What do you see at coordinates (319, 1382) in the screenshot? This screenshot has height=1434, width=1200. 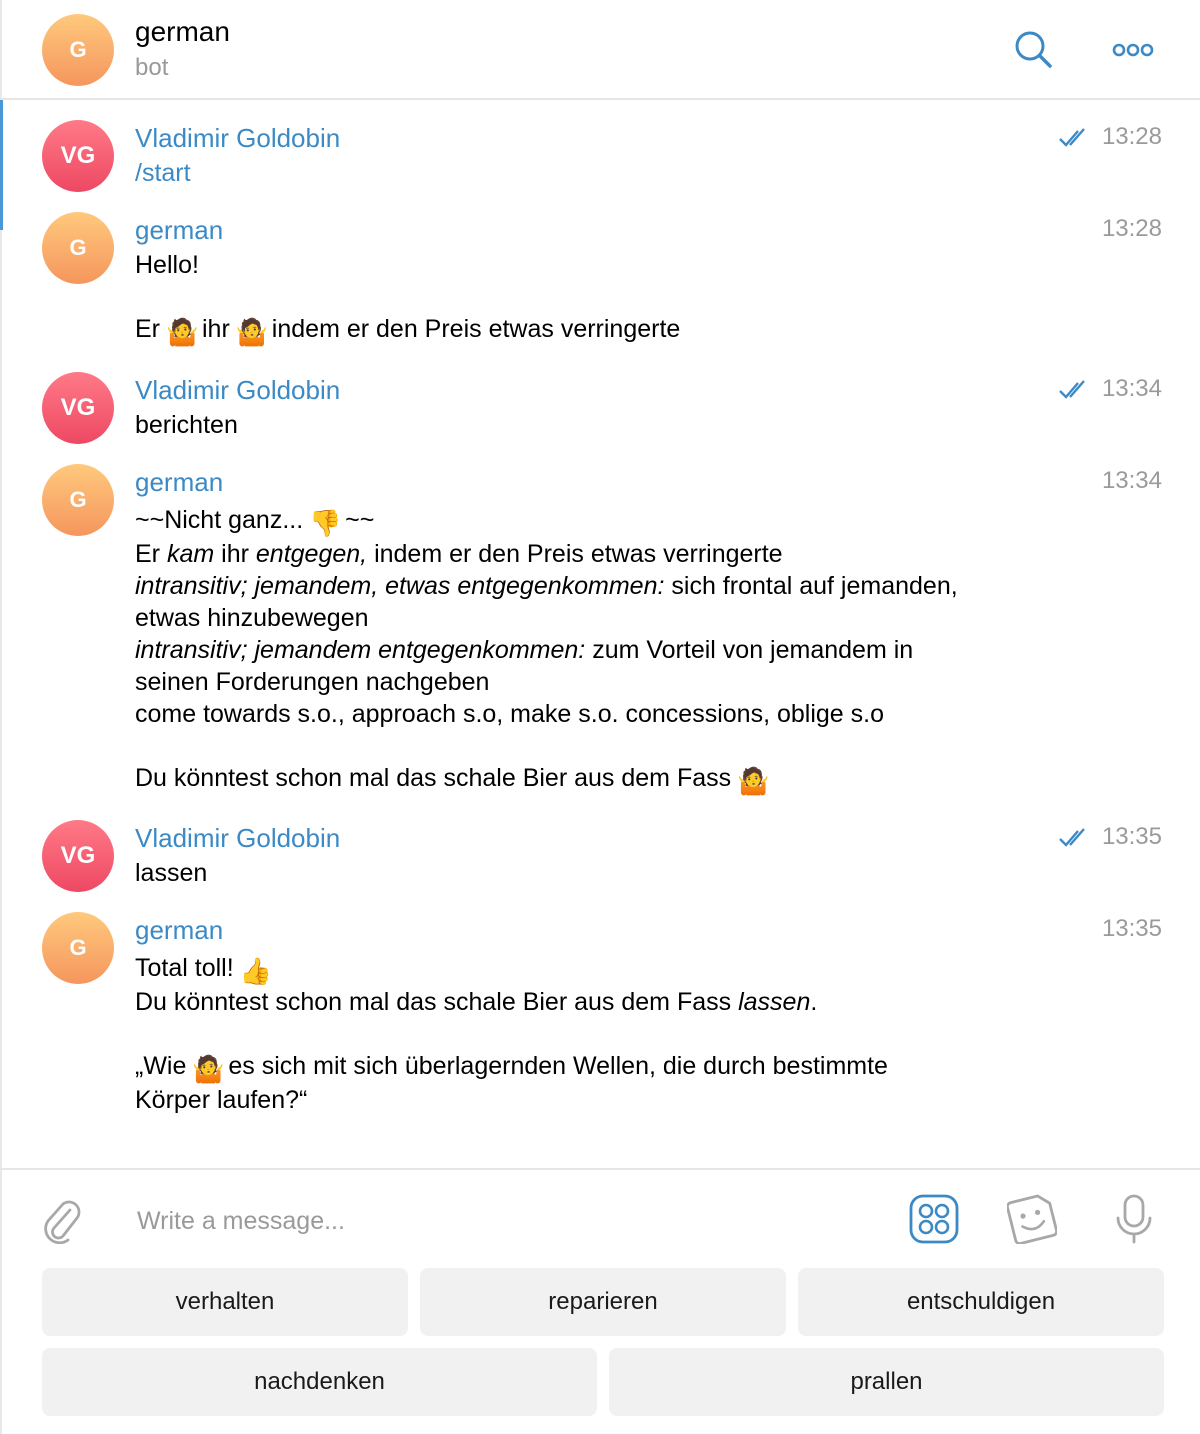 I see `keyboard-button-nachdenken: nachdenken` at bounding box center [319, 1382].